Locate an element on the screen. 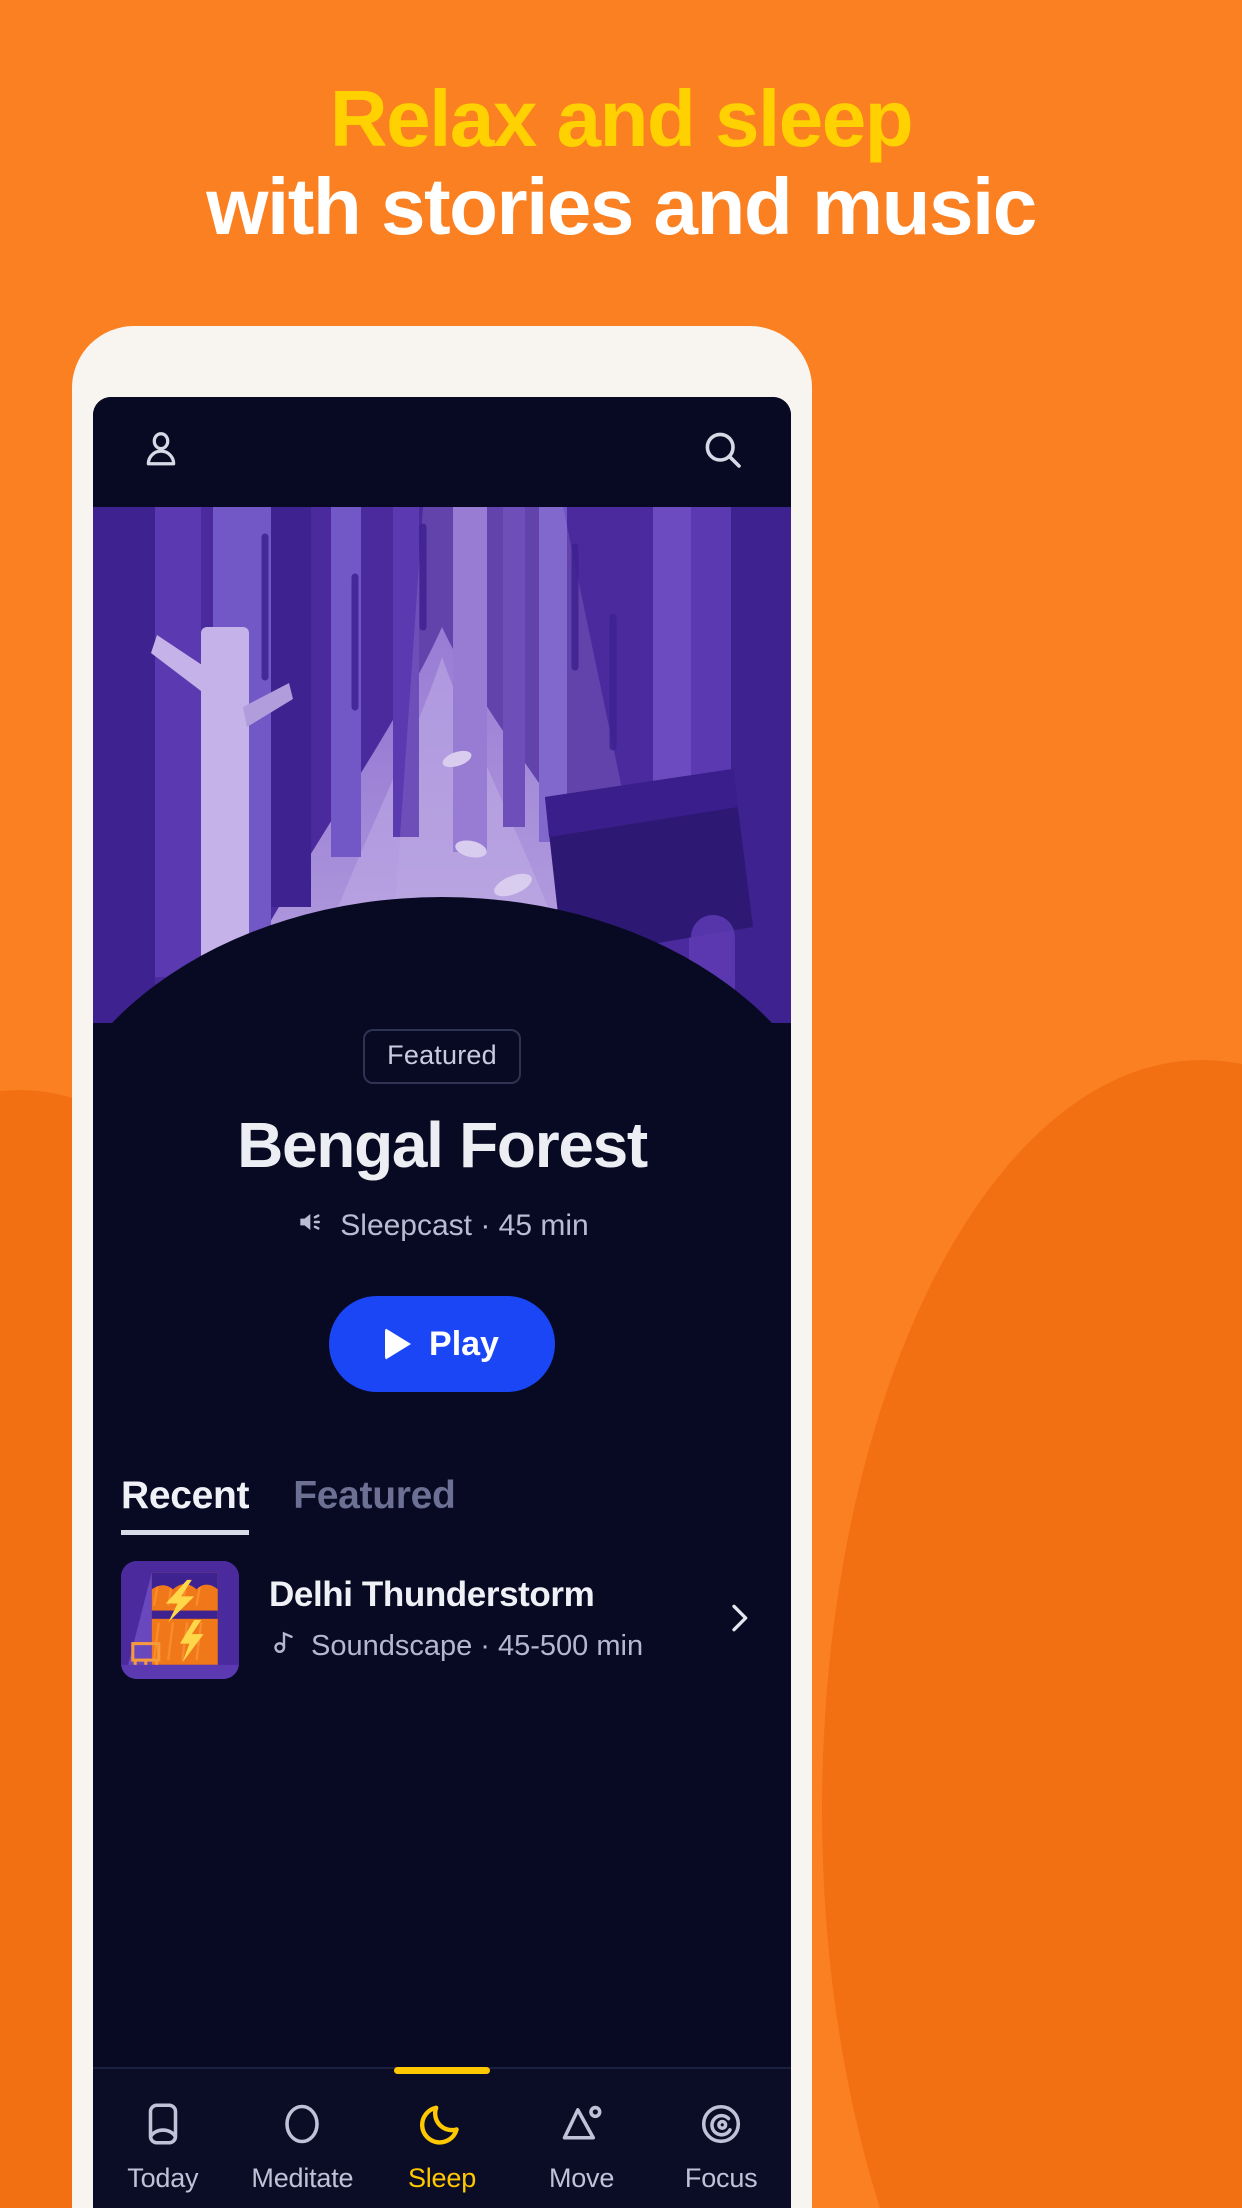 Image resolution: width=1242 pixels, height=2208 pixels. move-mountain-icon is located at coordinates (582, 2124).